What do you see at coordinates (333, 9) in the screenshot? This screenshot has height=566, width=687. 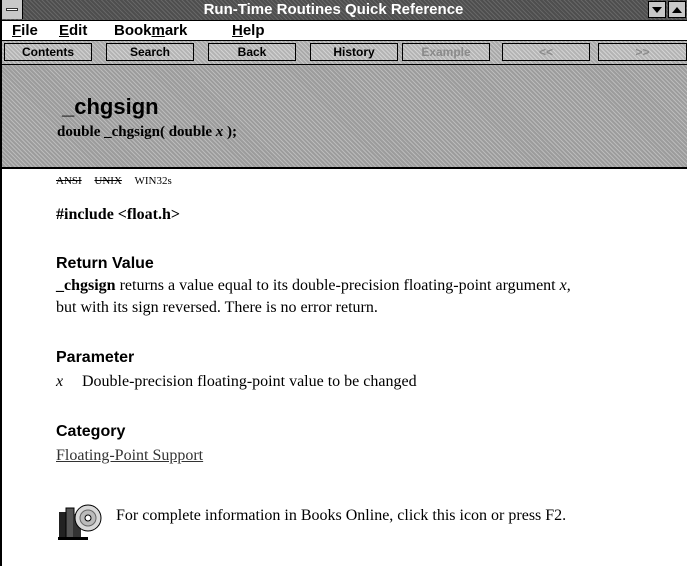 I see `window-title: Run-Time Routines Quick Reference` at bounding box center [333, 9].